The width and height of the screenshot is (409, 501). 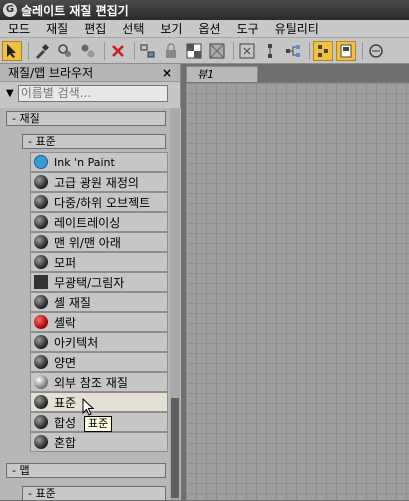 What do you see at coordinates (87, 242) in the screenshot?
I see `list-item-label: 맨 위/맨 아래` at bounding box center [87, 242].